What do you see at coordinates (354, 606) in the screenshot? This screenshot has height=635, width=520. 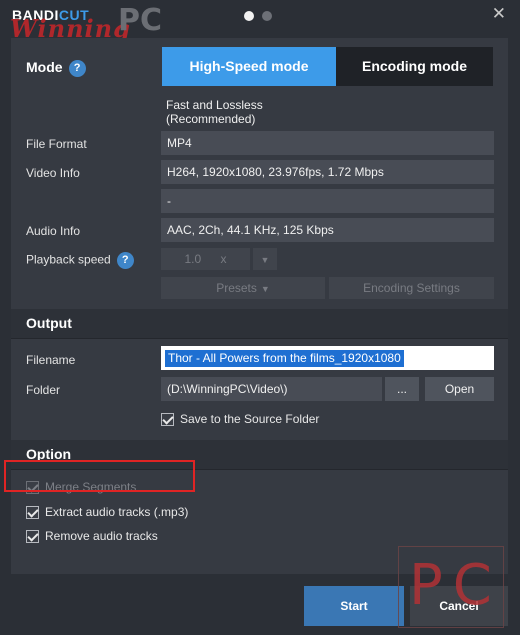 I see `start-button: Start` at bounding box center [354, 606].